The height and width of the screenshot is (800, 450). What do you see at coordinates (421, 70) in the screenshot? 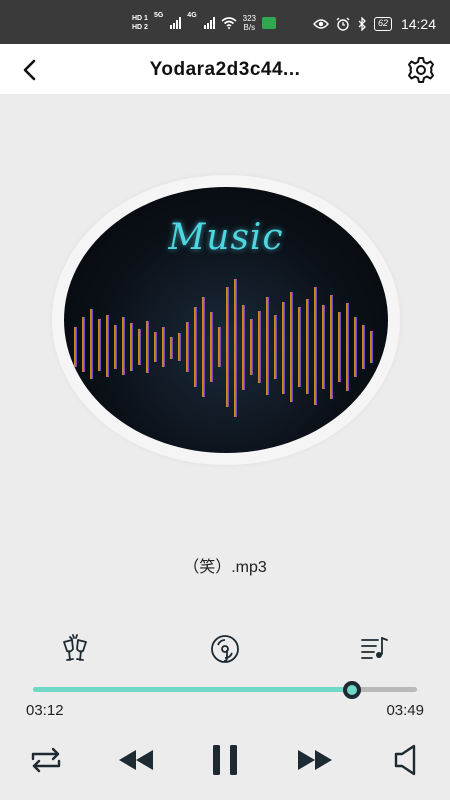
I see `gear-icon` at bounding box center [421, 70].